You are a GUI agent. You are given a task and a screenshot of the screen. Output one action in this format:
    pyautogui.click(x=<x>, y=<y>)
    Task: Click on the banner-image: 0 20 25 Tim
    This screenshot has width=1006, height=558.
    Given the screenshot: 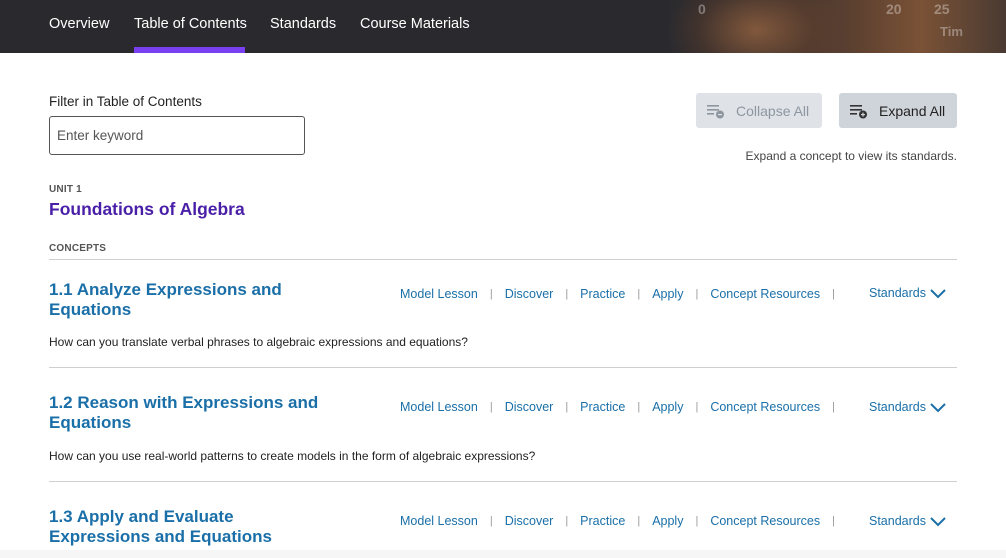 What is the action you would take?
    pyautogui.click(x=836, y=26)
    